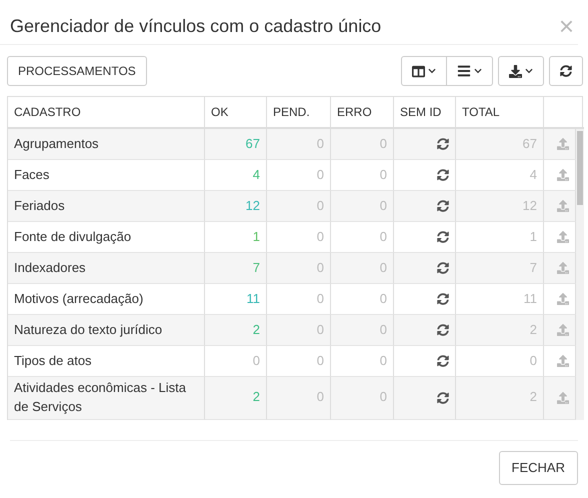 This screenshot has height=498, width=588. I want to click on table-cell: Feriados, so click(106, 206).